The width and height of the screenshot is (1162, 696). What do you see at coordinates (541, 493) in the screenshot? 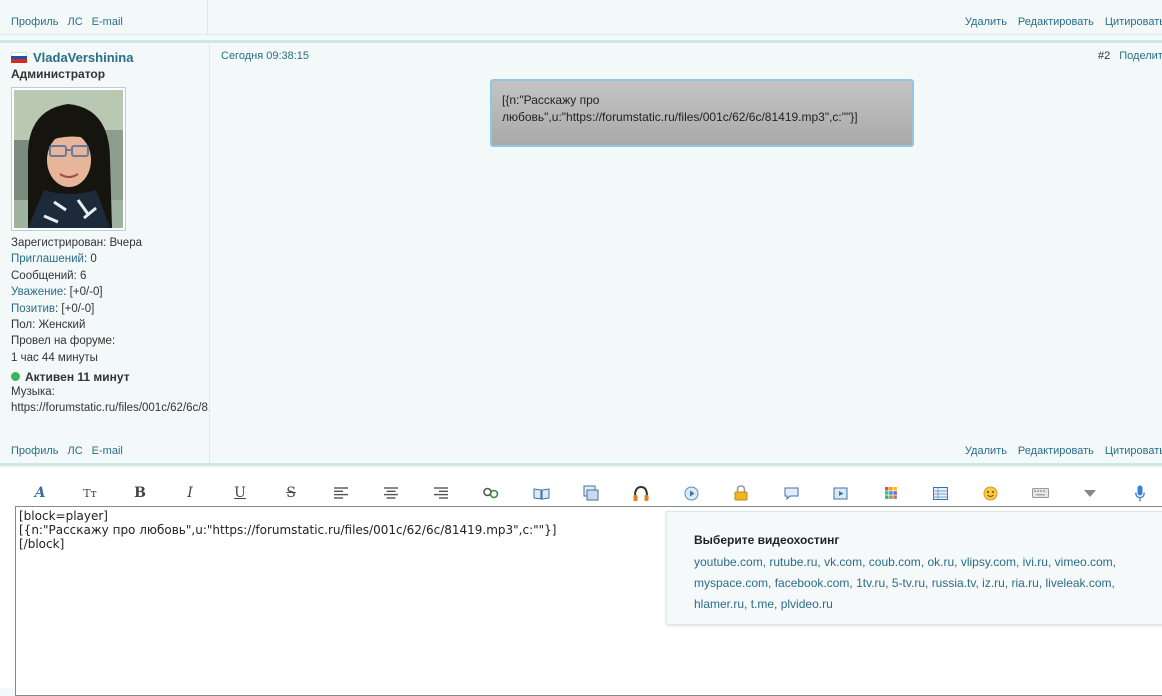
I see `book-icon` at bounding box center [541, 493].